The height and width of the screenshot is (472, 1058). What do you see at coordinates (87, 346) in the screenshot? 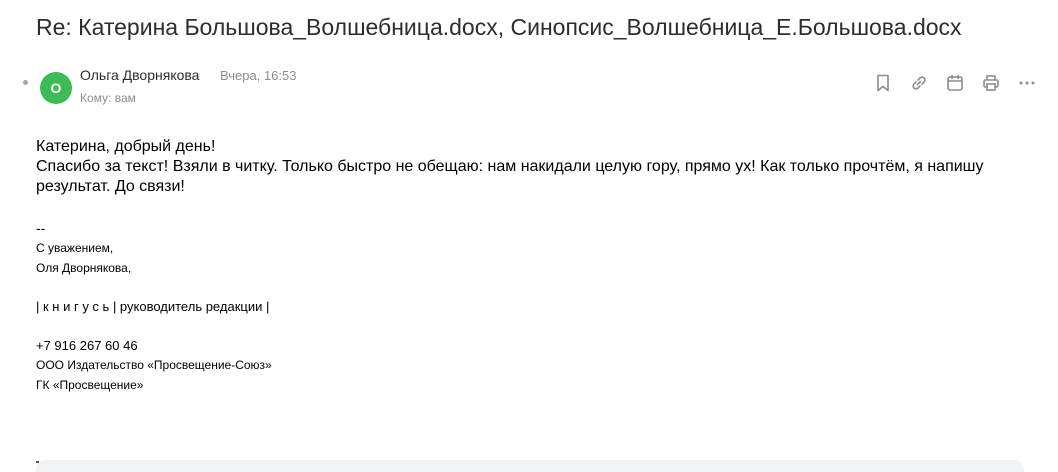
I see `signature-phone: +7 916 267 60 46` at bounding box center [87, 346].